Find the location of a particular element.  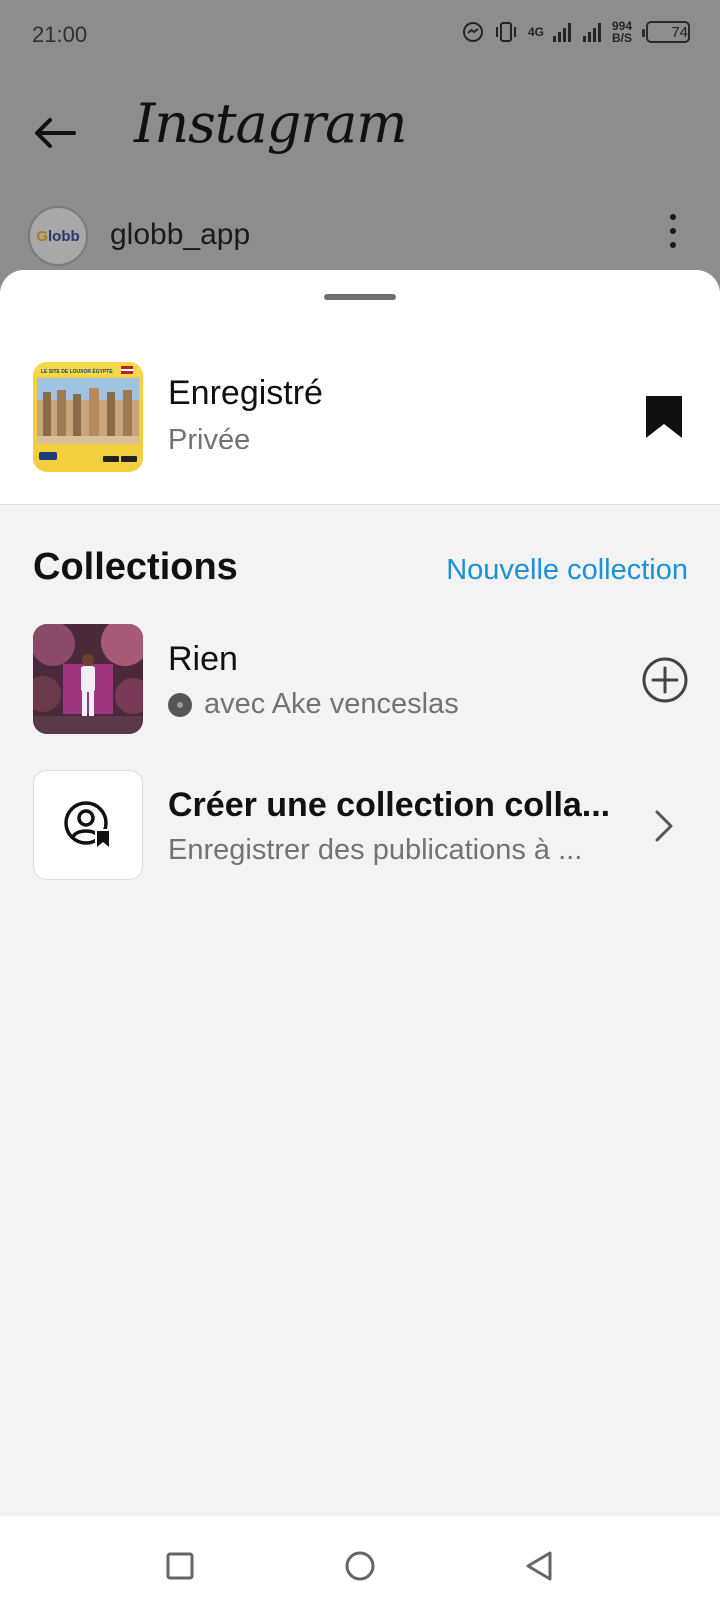

create-collab-chevron is located at coordinates (664, 826).